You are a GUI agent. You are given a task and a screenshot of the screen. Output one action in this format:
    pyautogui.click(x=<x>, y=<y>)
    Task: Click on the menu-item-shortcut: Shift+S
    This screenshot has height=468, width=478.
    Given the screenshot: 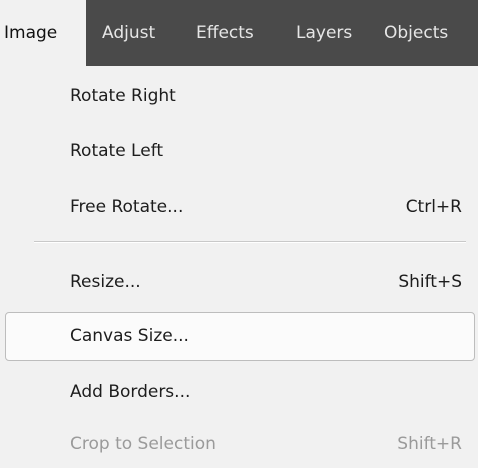 What is the action you would take?
    pyautogui.click(x=430, y=282)
    